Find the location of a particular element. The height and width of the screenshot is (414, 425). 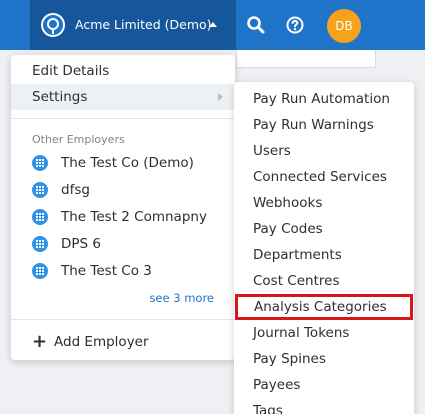

top-bar: Acme Limited (Demo) DB is located at coordinates (212, 25).